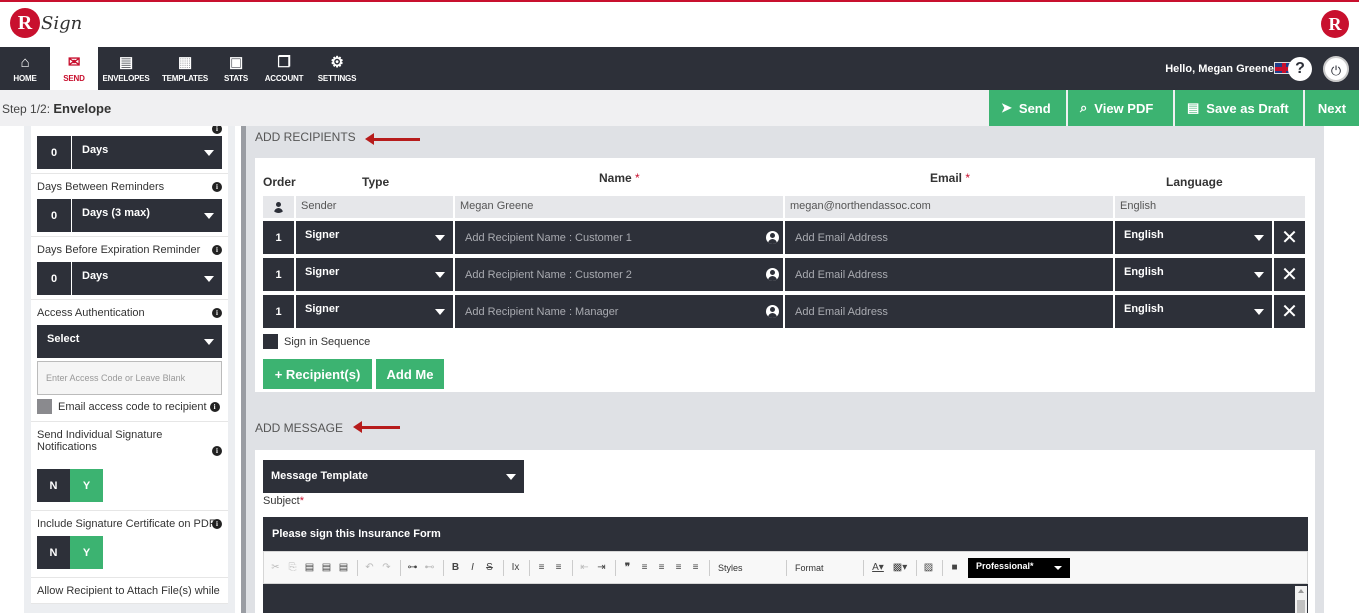 The height and width of the screenshot is (613, 1359). What do you see at coordinates (44, 406) in the screenshot?
I see `email-access-code-checkbox` at bounding box center [44, 406].